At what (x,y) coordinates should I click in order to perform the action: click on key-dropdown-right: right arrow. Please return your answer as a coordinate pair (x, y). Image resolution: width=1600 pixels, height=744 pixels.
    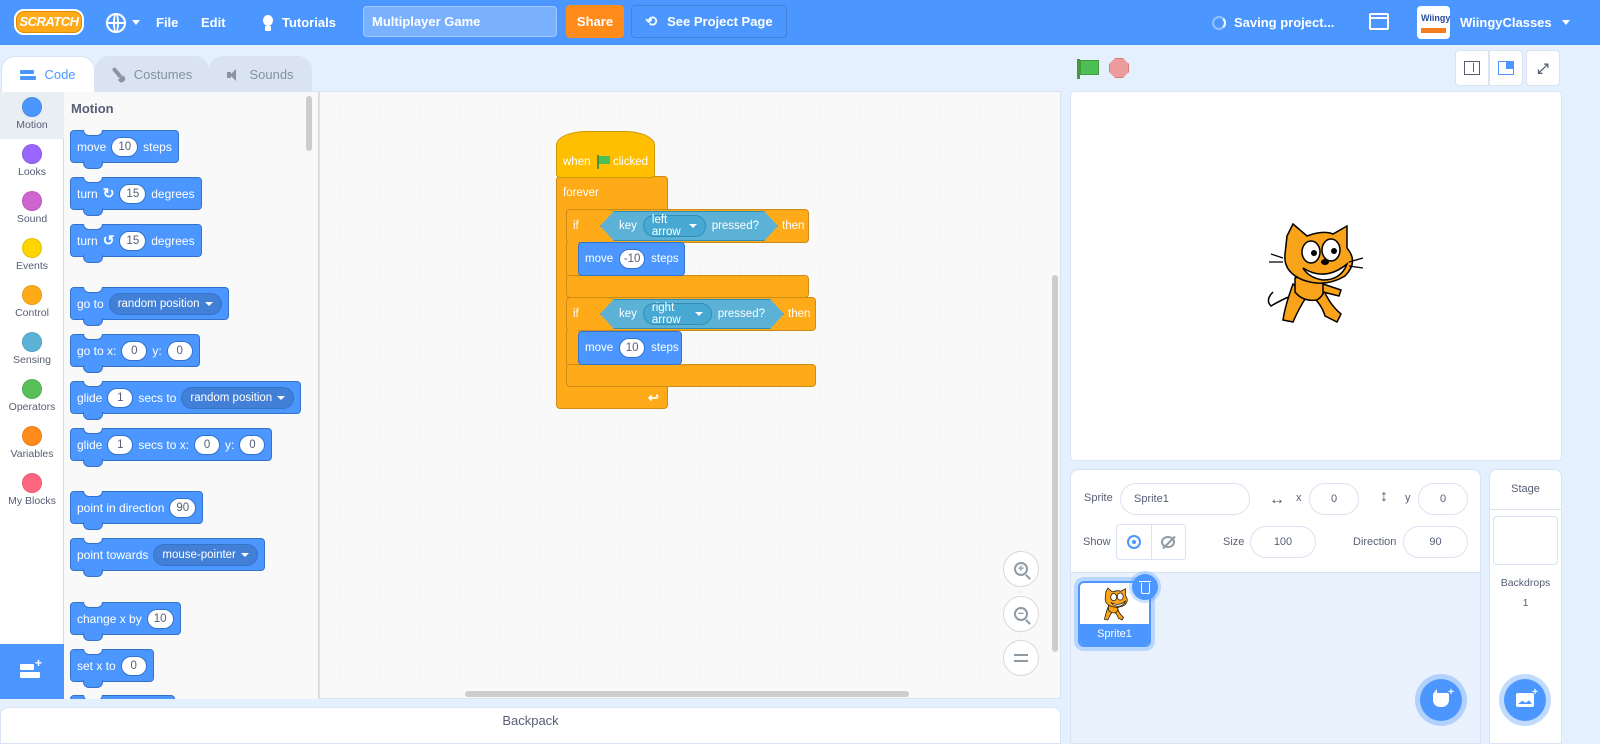
    Looking at the image, I should click on (677, 314).